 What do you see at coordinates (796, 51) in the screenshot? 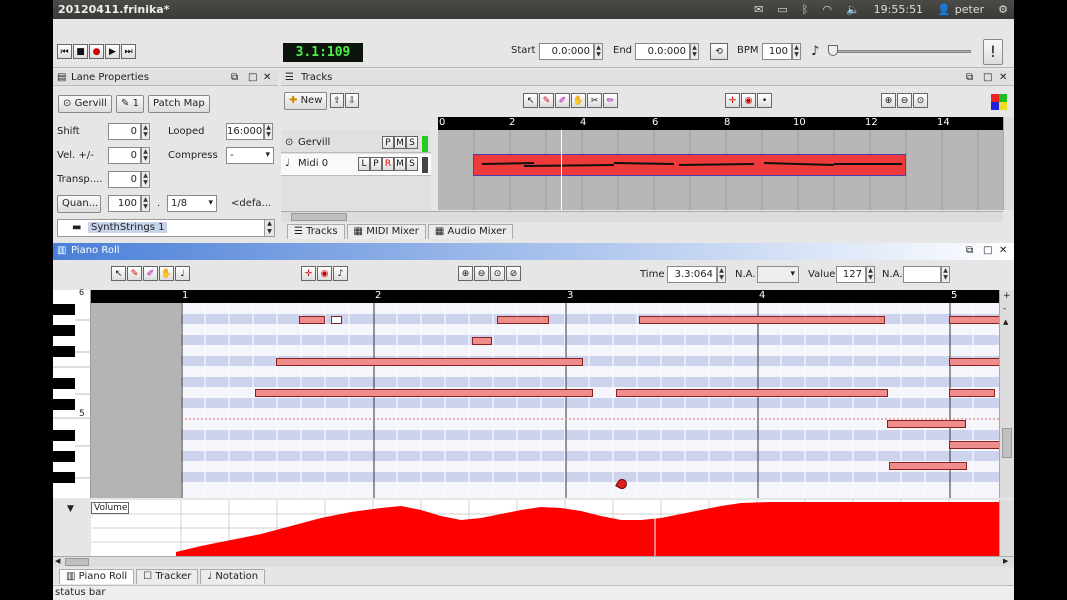
I see `bpm-spinner: ▲ ▼` at bounding box center [796, 51].